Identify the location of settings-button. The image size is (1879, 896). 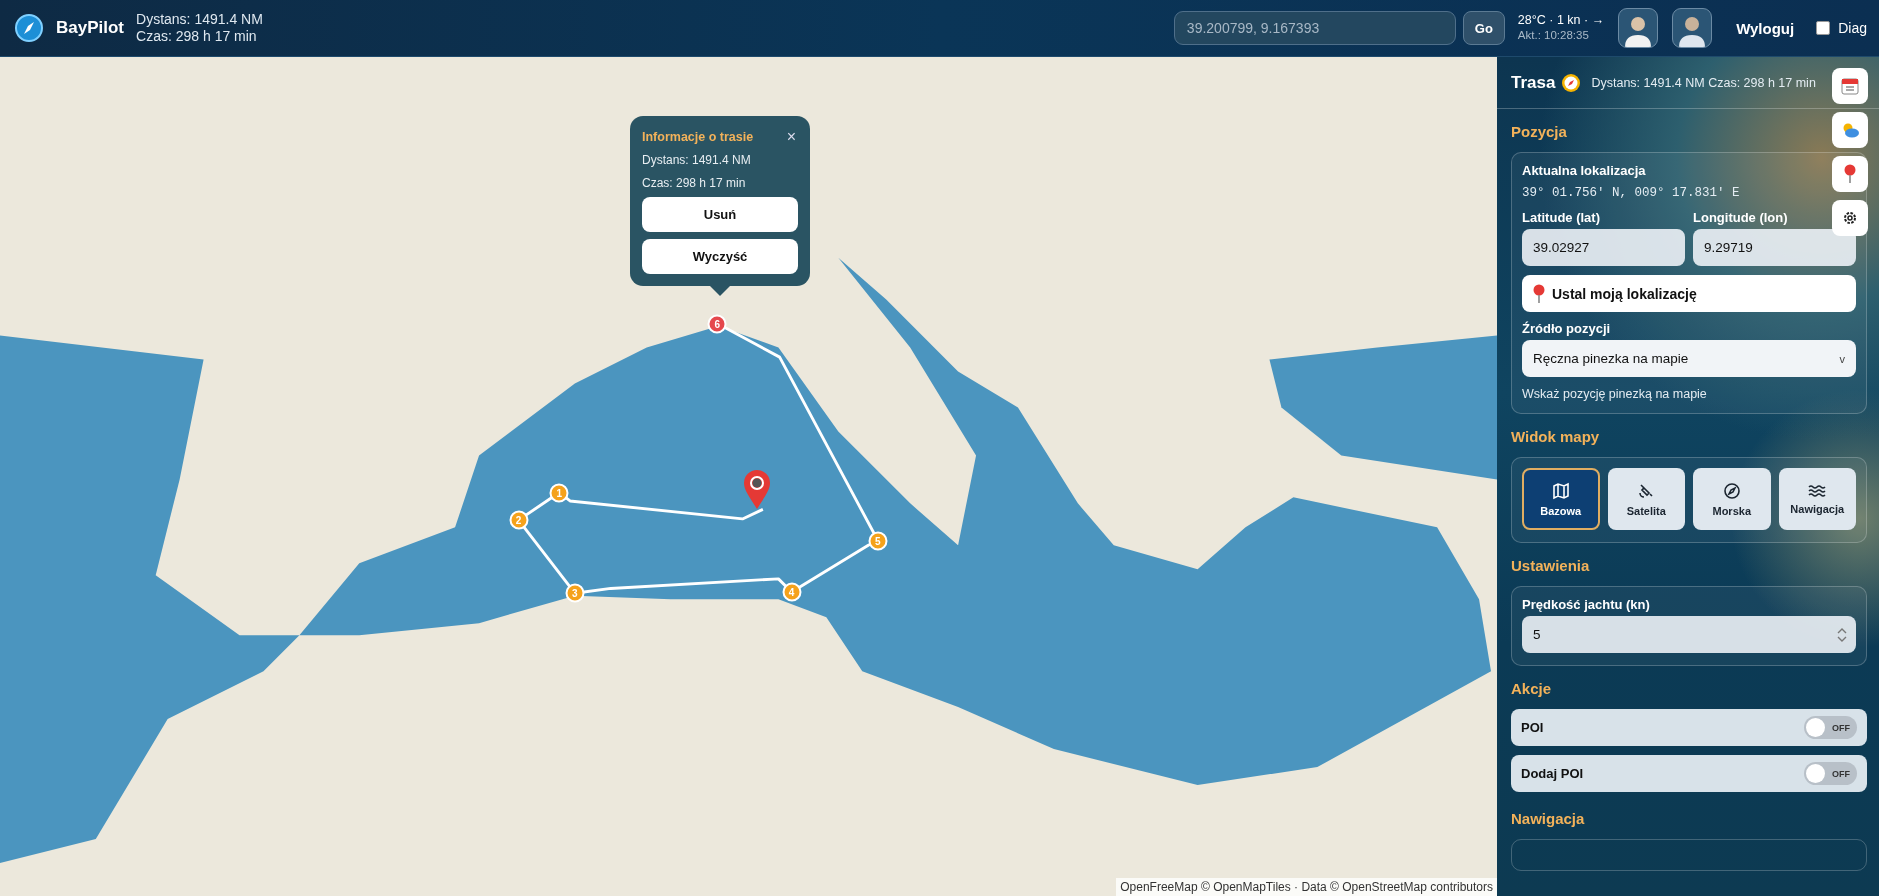
(1850, 218).